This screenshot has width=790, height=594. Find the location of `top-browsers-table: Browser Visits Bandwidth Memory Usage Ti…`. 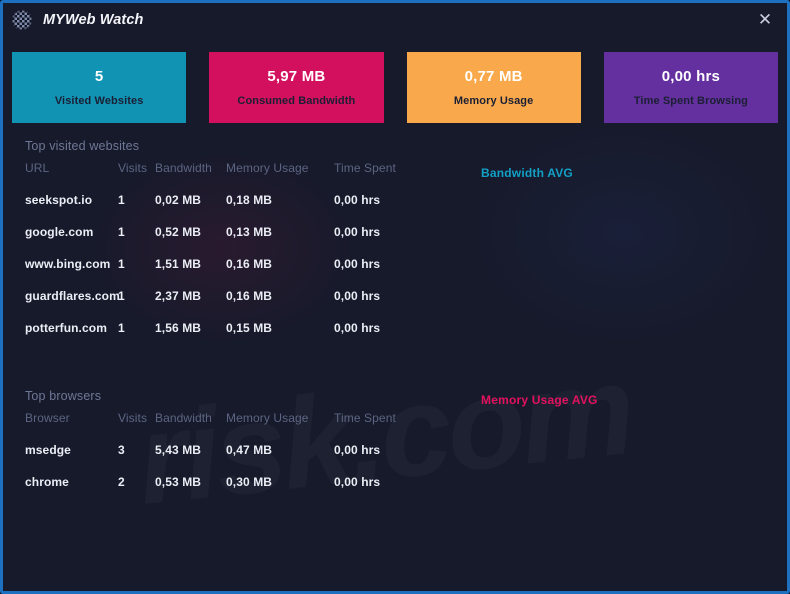

top-browsers-table: Browser Visits Bandwidth Memory Usage Ti… is located at coordinates (395, 453).